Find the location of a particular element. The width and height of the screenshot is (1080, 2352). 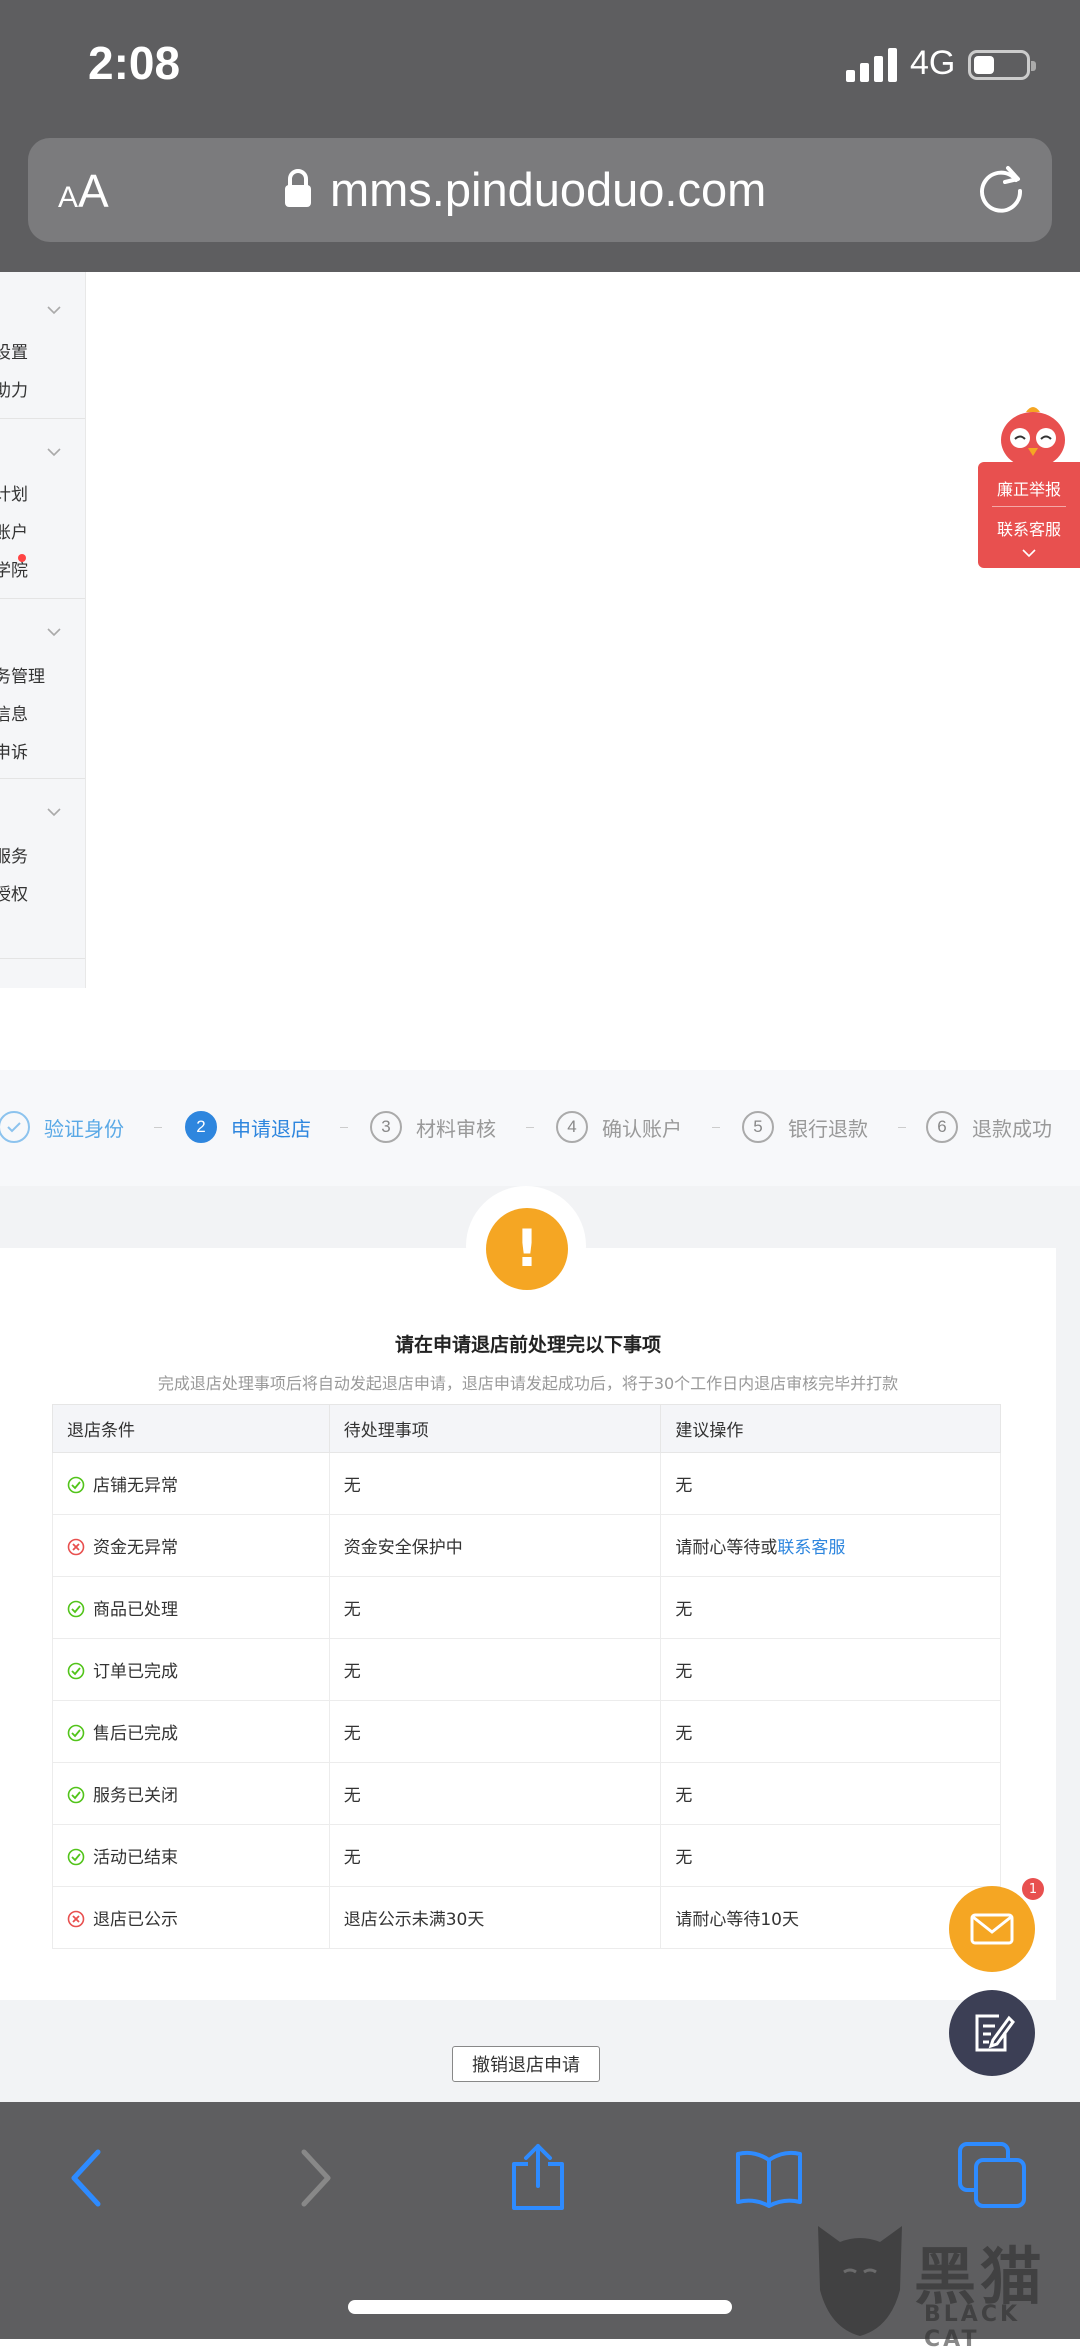

forward-icon is located at coordinates (316, 2178).